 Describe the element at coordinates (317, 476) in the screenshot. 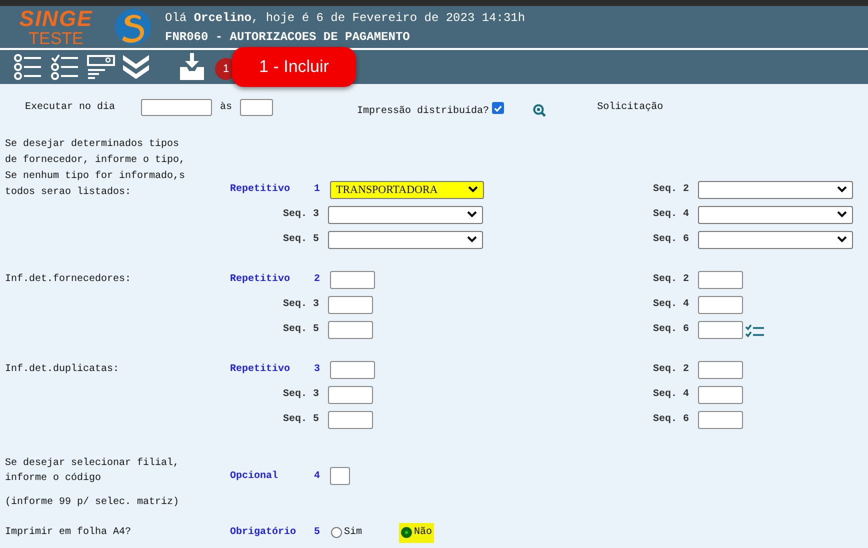

I see `section-number: 4` at that location.